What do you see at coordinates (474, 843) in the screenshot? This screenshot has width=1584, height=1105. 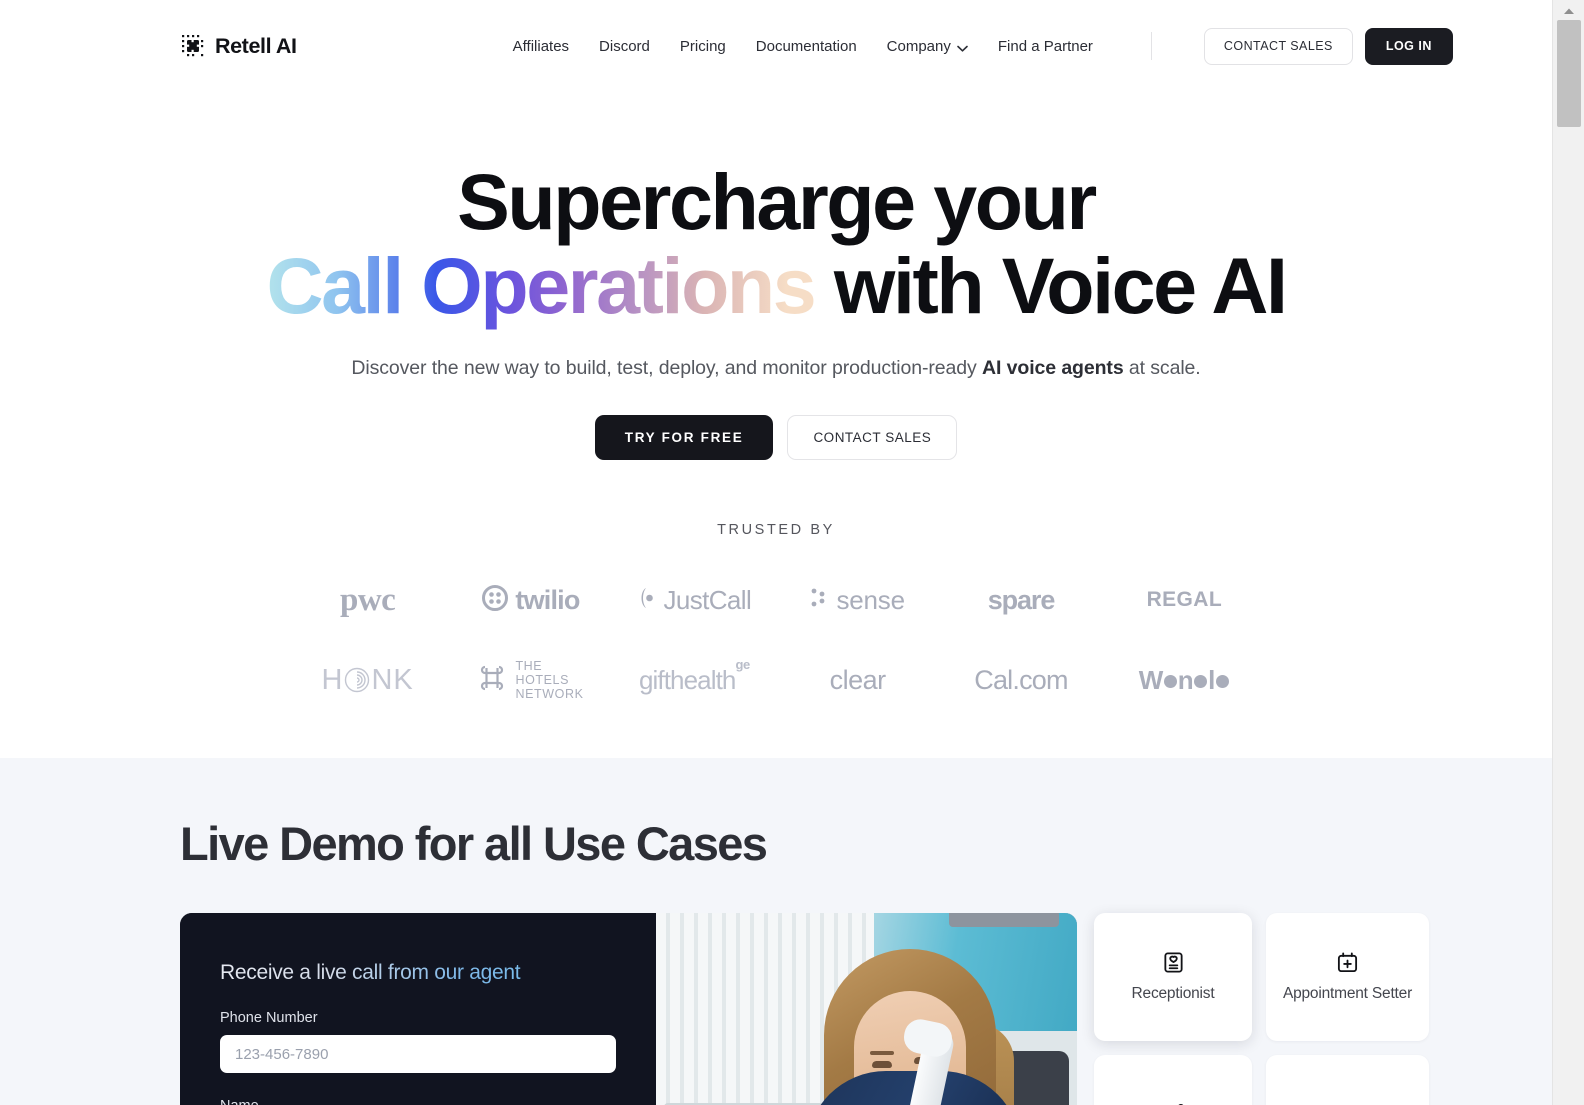 I see `section-title: Live Demo for all Use Cases` at bounding box center [474, 843].